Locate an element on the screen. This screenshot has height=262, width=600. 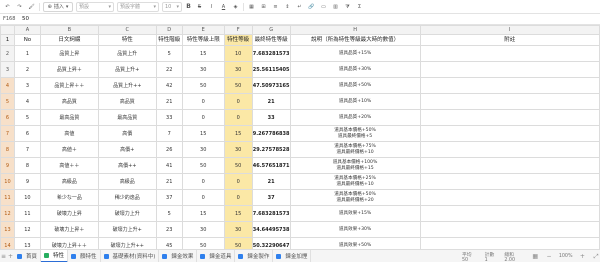
effect-grade-cell: 29.27578528 is located at coordinates (271, 149).